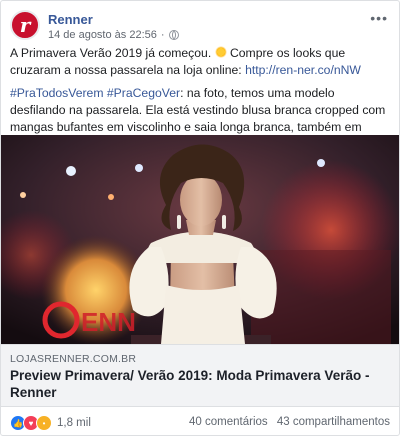  I want to click on post-header: r Renner 14 de agosto às 22:56 · •••, so click(200, 27).